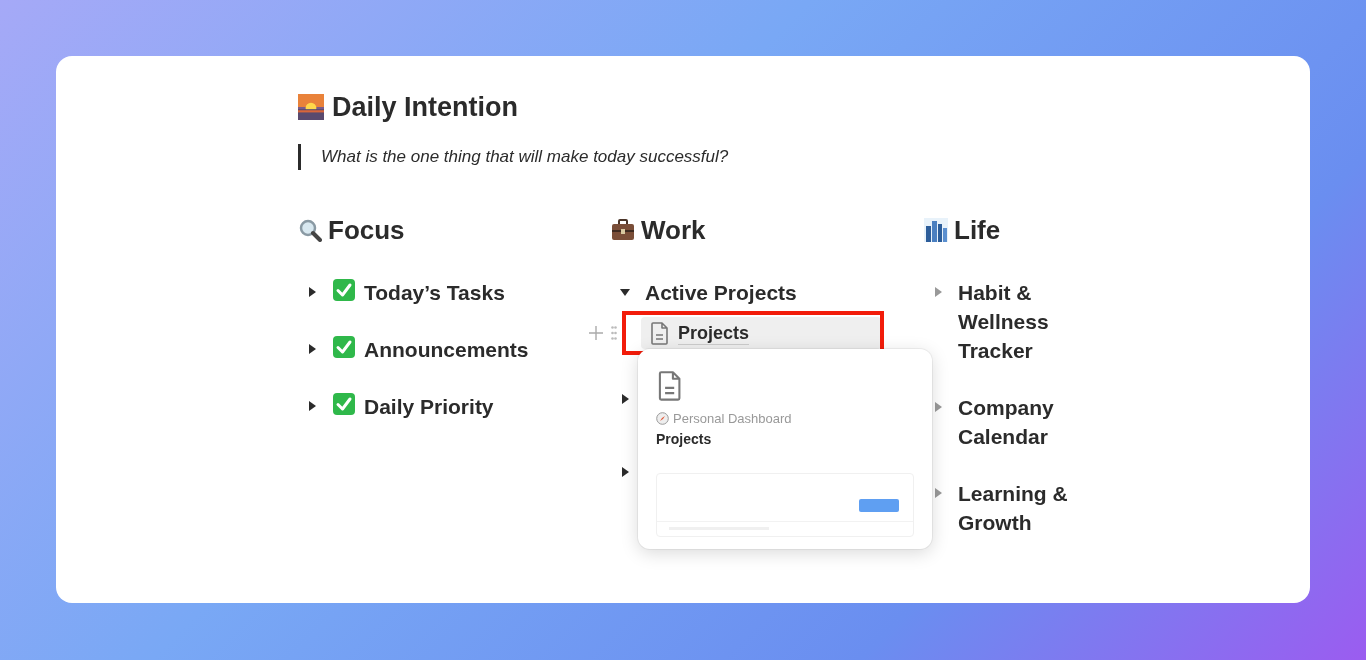 This screenshot has width=1366, height=660. Describe the element at coordinates (614, 333) in the screenshot. I see `drag-handle-icon` at that location.